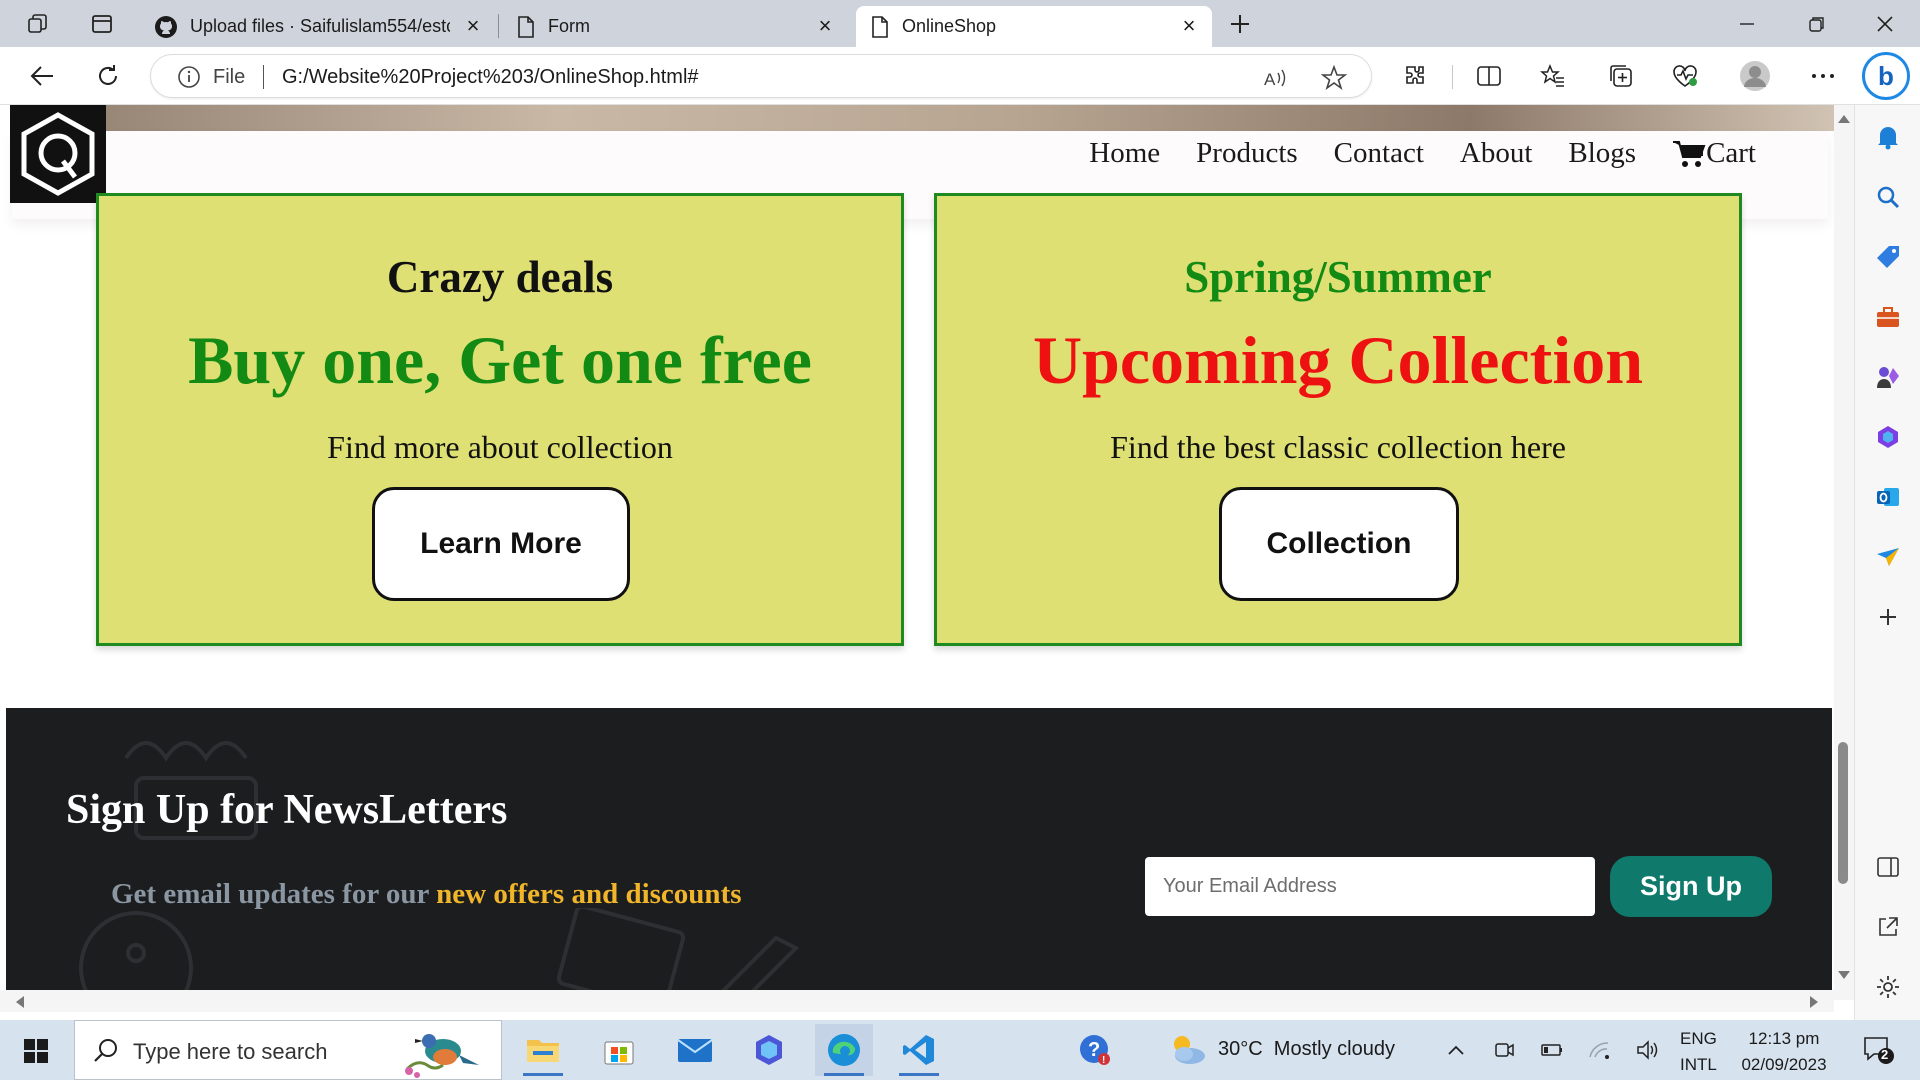 The height and width of the screenshot is (1080, 1920). I want to click on scroll-left-icon, so click(20, 1002).